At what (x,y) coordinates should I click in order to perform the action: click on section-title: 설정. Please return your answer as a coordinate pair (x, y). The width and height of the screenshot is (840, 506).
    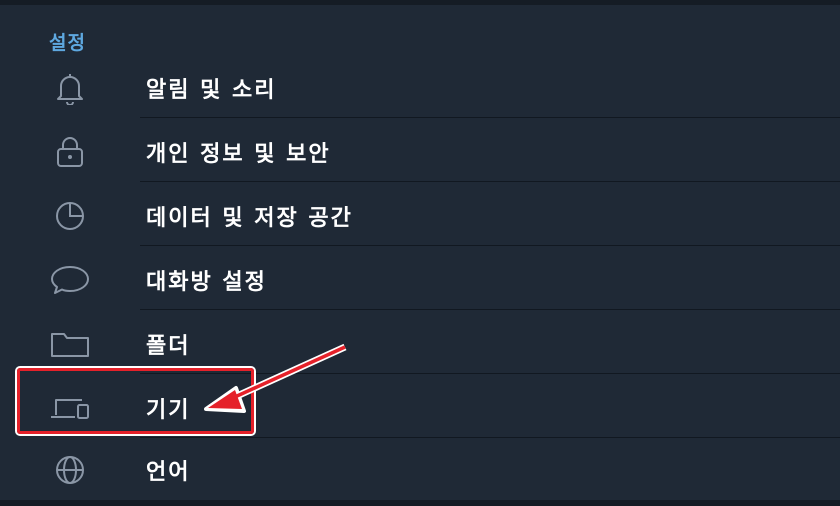
    Looking at the image, I should click on (67, 43).